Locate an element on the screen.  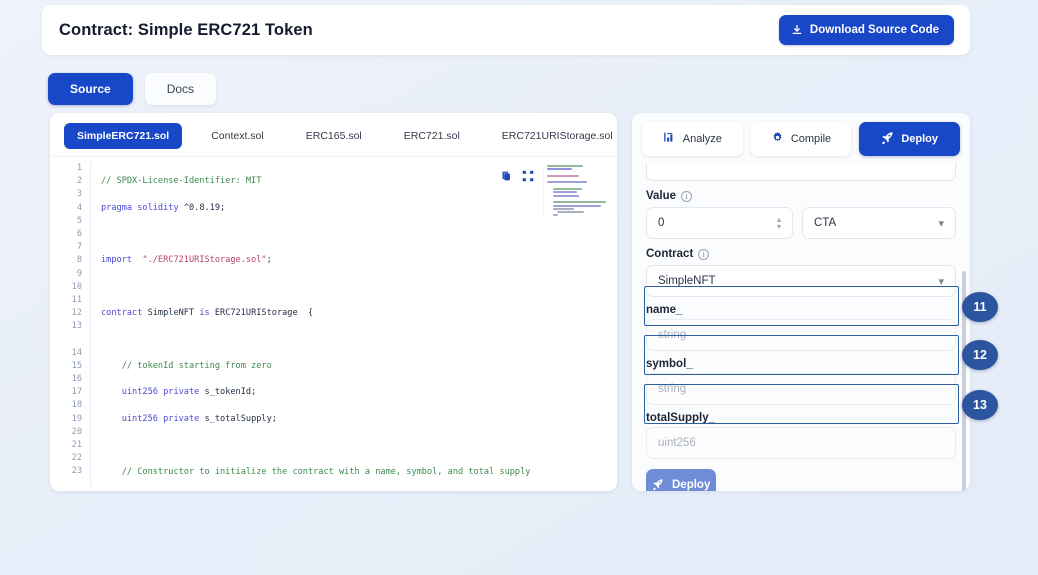
value-unit-text: CTA is located at coordinates (825, 223).